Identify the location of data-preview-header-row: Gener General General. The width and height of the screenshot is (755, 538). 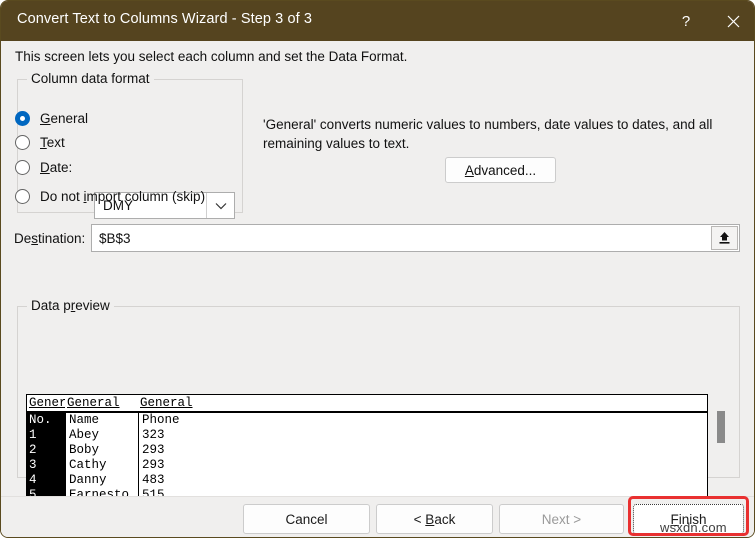
(367, 404).